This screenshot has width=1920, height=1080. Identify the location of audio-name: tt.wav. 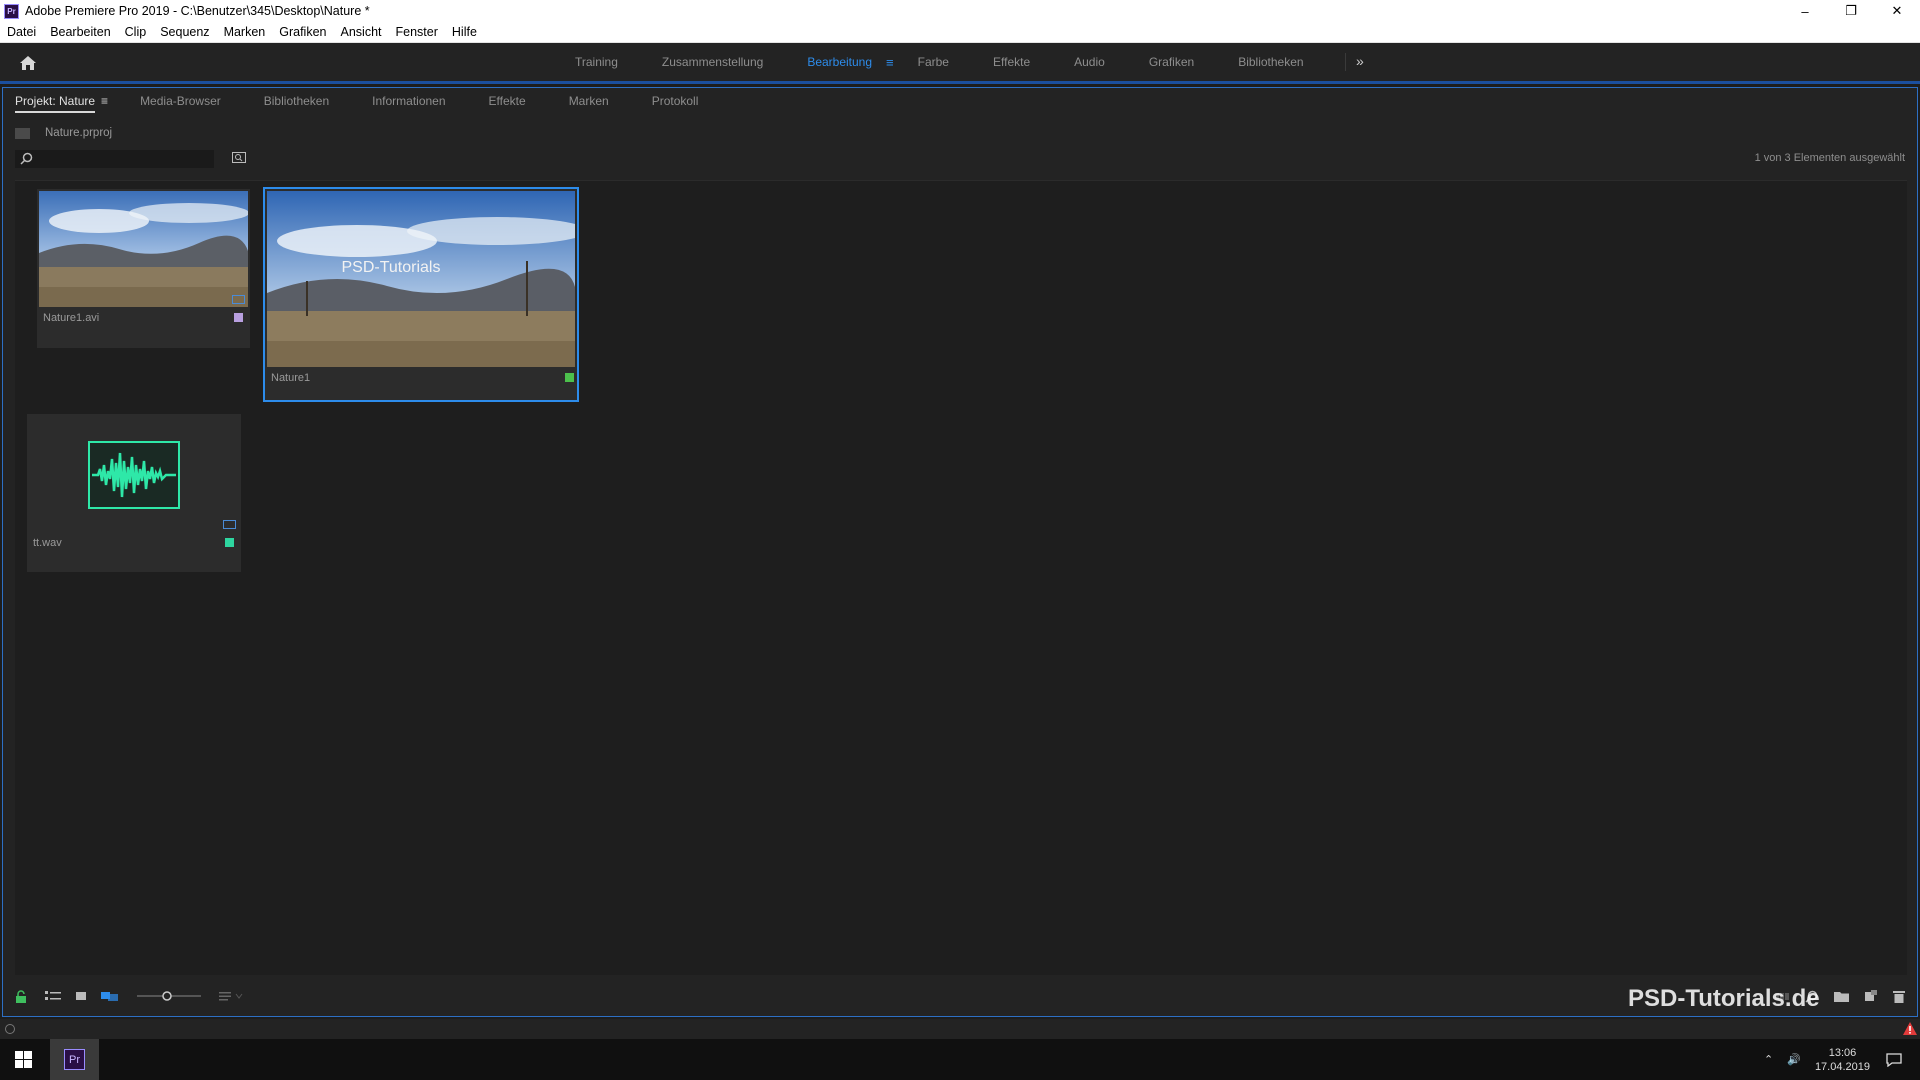
(47, 543).